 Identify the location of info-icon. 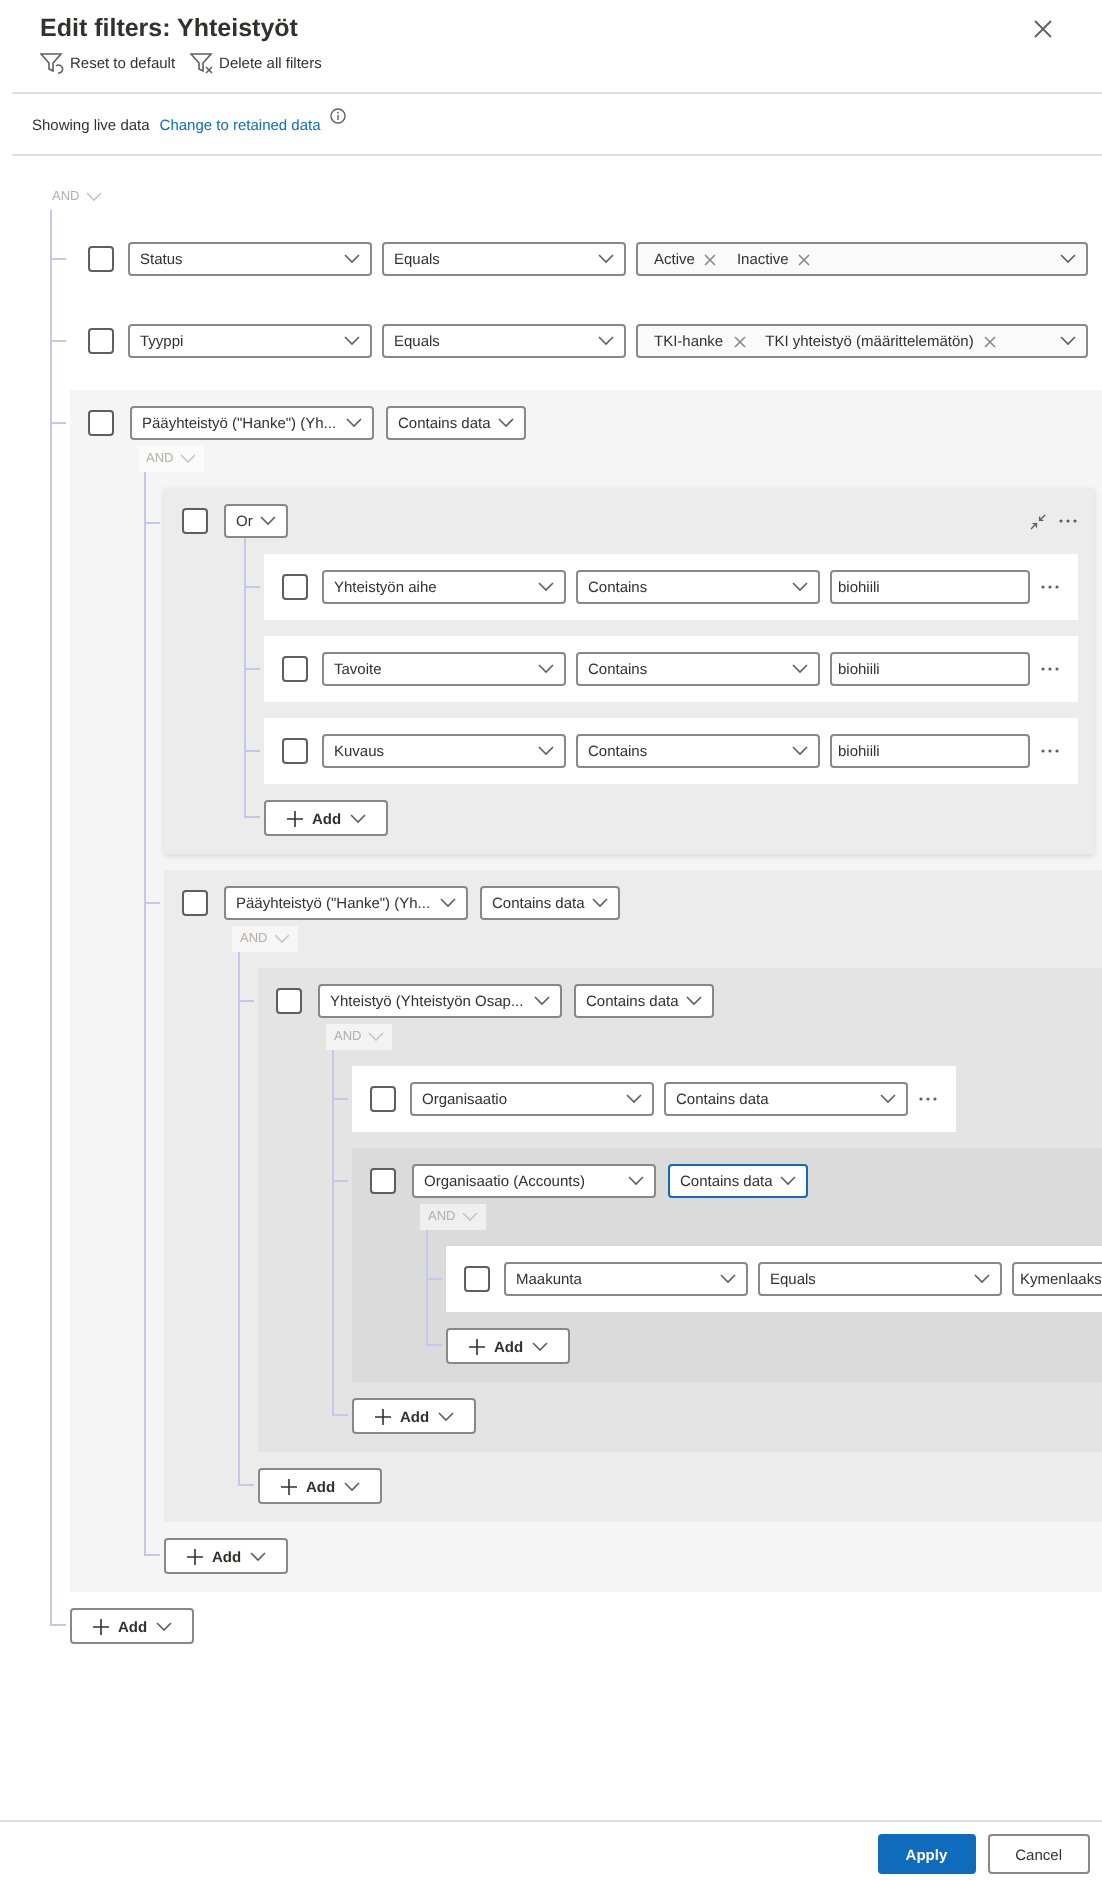
(338, 116).